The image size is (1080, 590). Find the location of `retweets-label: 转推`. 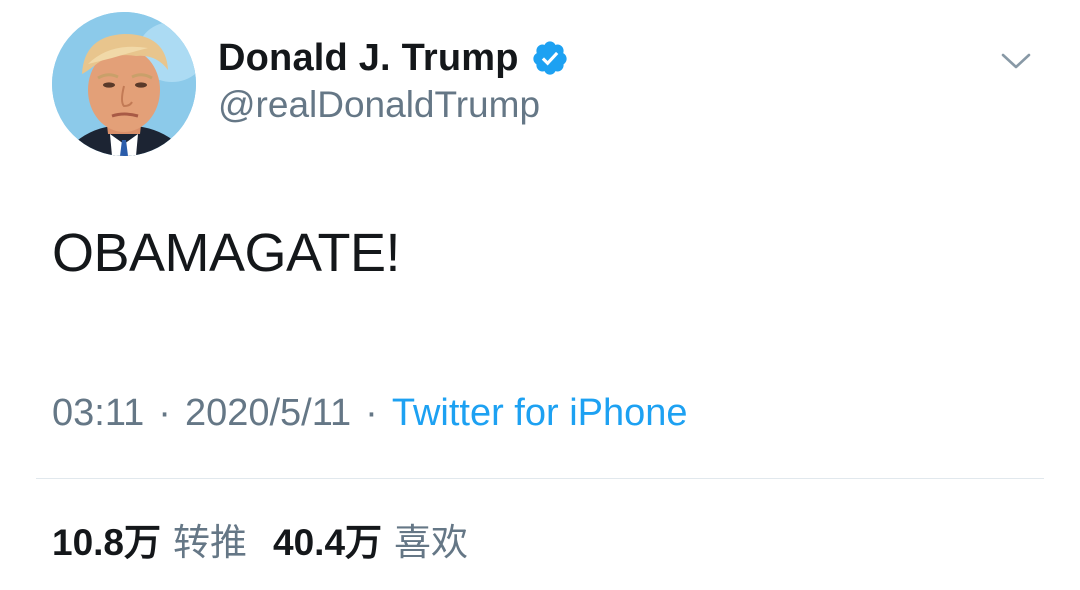

retweets-label: 转推 is located at coordinates (210, 542).